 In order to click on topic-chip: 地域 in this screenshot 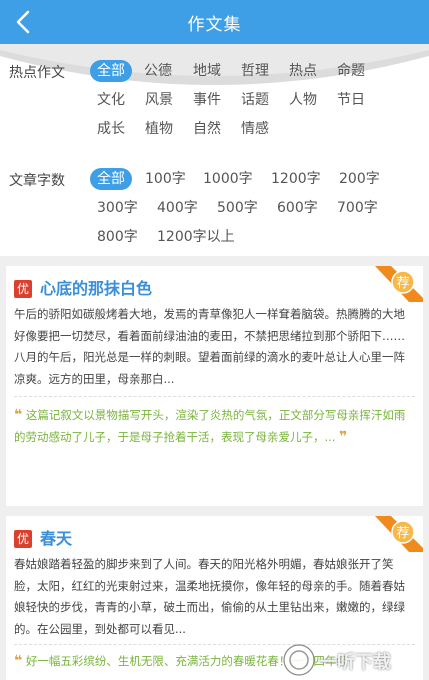, I will do `click(207, 71)`.